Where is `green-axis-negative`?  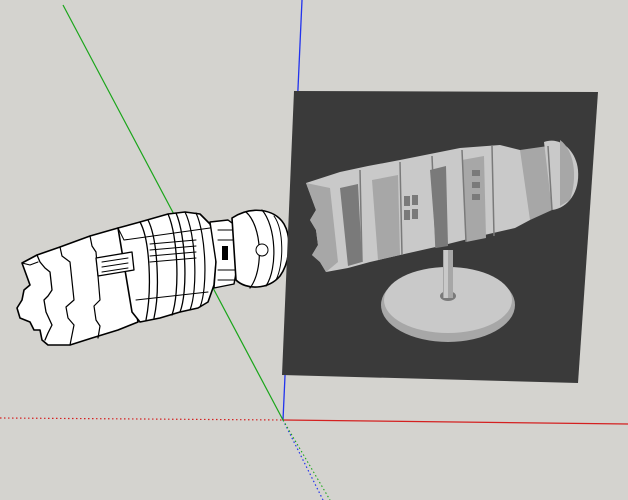 green-axis-negative is located at coordinates (306, 459).